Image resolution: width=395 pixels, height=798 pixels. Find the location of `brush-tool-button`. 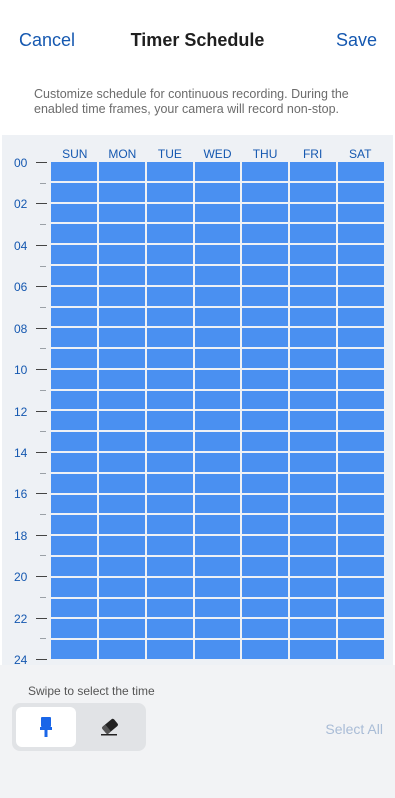

brush-tool-button is located at coordinates (46, 727).